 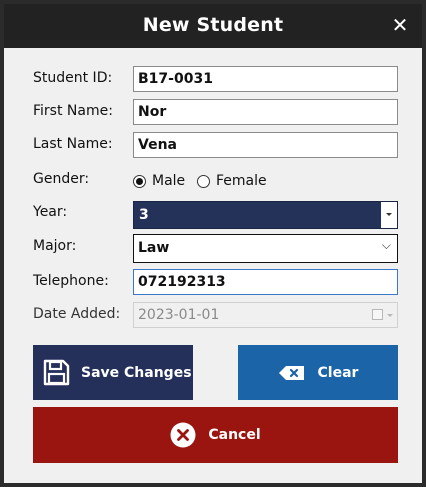 What do you see at coordinates (144, 215) in the screenshot?
I see `year-selected-value: 3` at bounding box center [144, 215].